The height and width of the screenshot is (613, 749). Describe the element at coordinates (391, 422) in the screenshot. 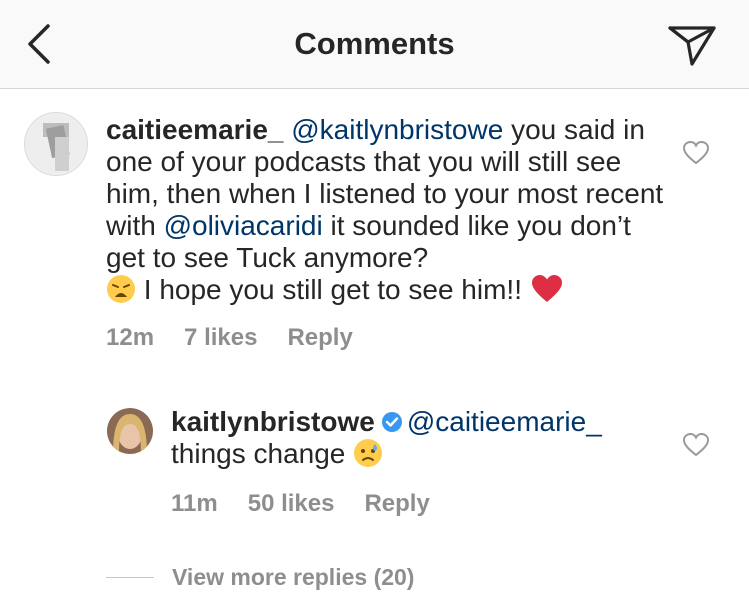

I see `verified-badge-icon` at that location.